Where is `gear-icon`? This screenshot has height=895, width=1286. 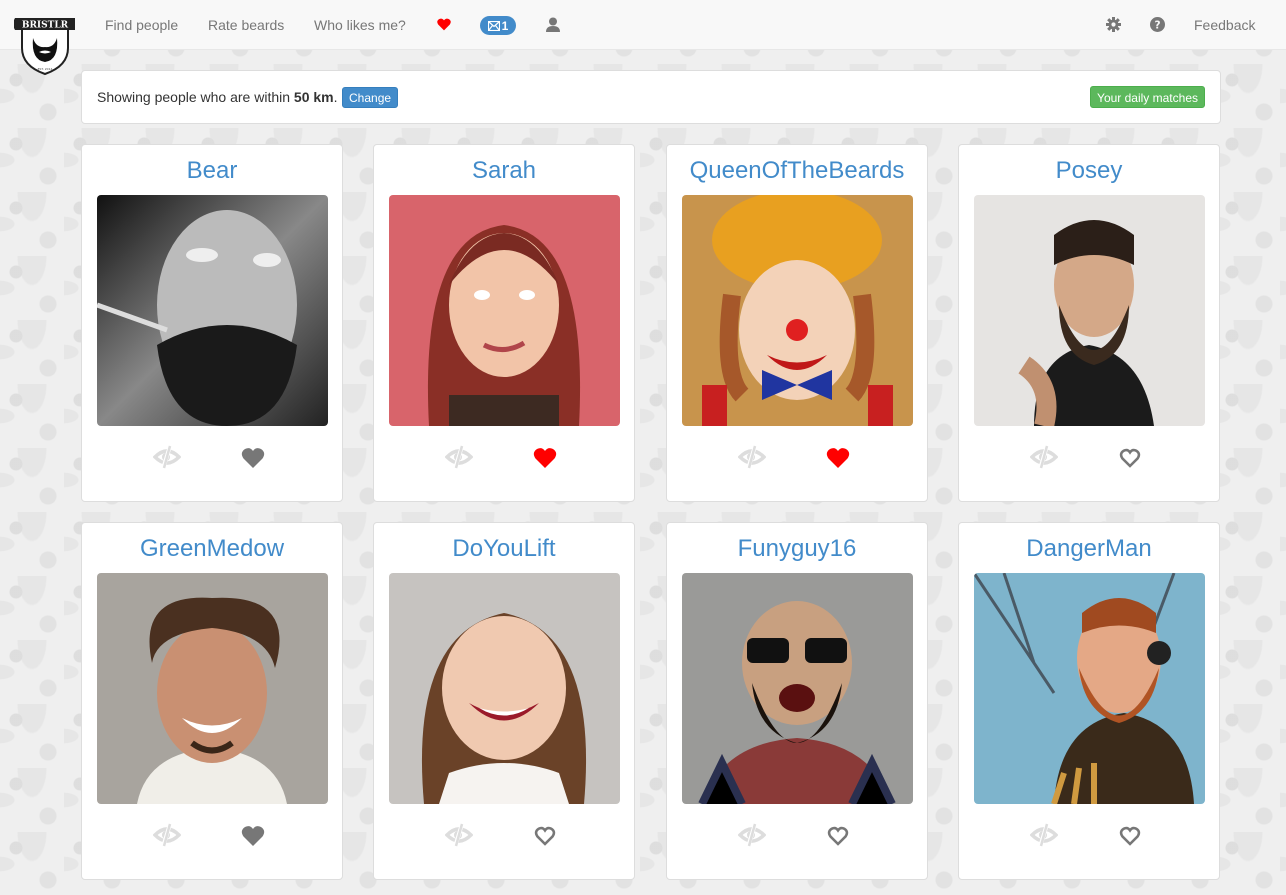 gear-icon is located at coordinates (1113, 24).